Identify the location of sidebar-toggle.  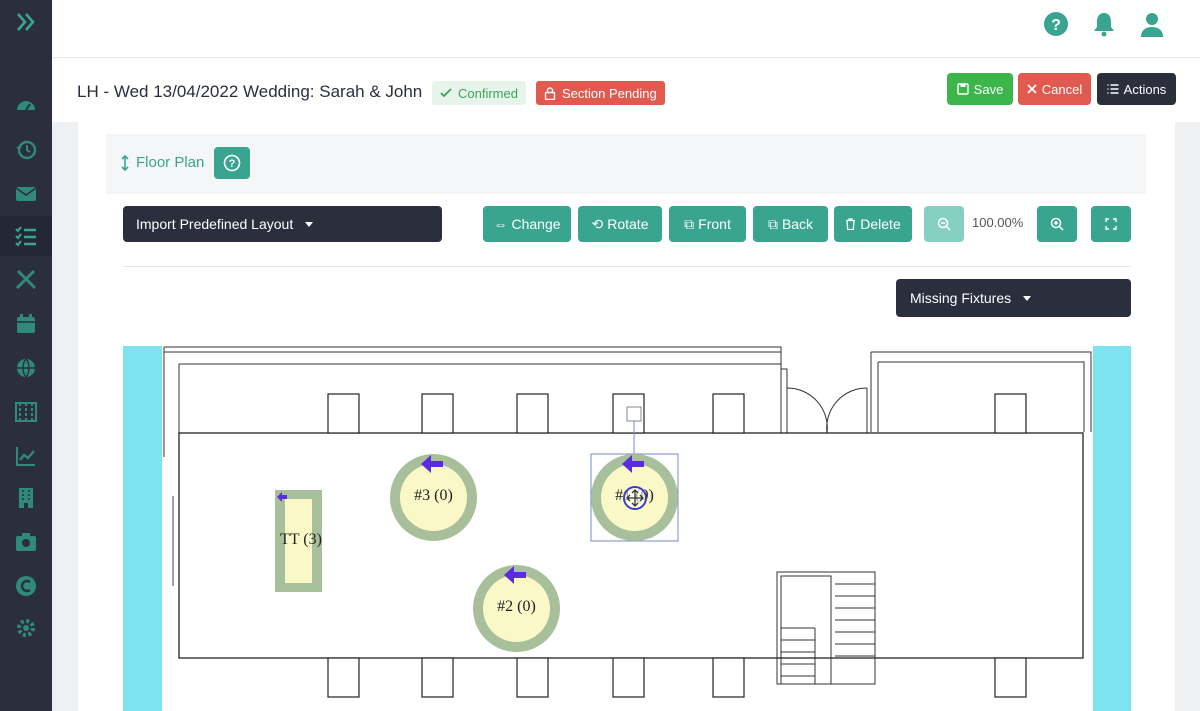
(26, 22).